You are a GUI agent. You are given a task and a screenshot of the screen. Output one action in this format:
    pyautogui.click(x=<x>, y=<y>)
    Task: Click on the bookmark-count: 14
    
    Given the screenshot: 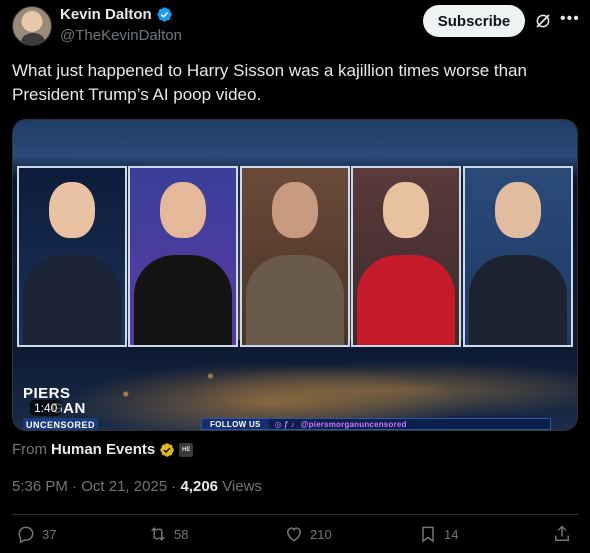 What is the action you would take?
    pyautogui.click(x=451, y=534)
    